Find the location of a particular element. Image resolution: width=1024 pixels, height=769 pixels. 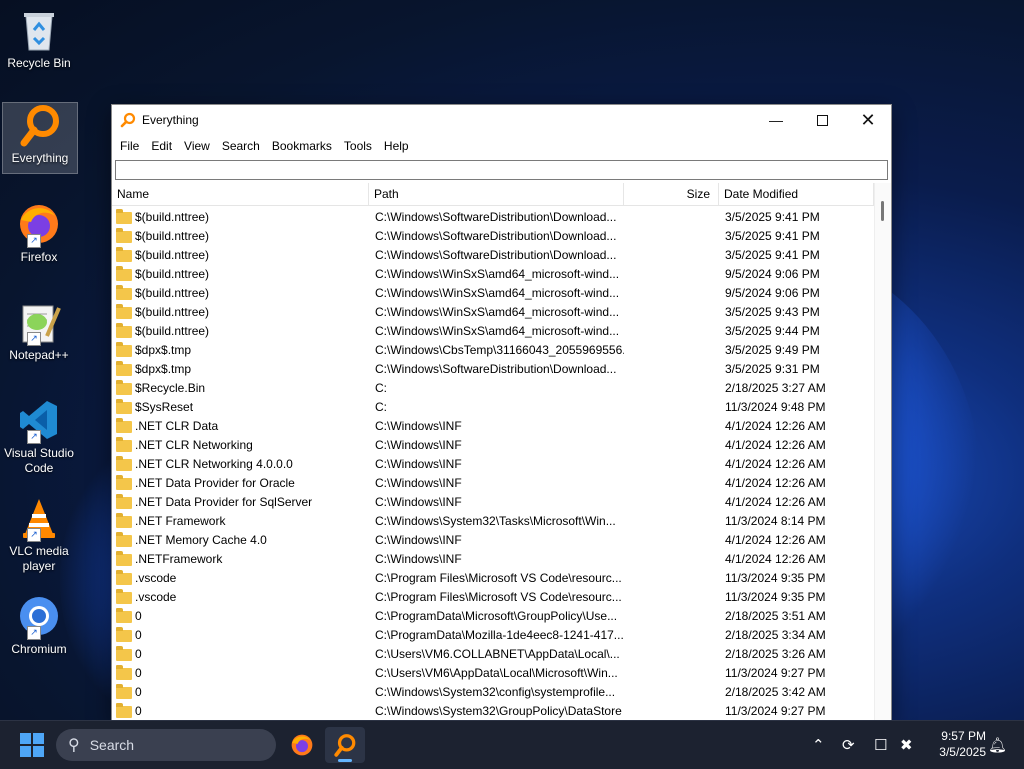

menu-tools: Tools is located at coordinates (358, 146).